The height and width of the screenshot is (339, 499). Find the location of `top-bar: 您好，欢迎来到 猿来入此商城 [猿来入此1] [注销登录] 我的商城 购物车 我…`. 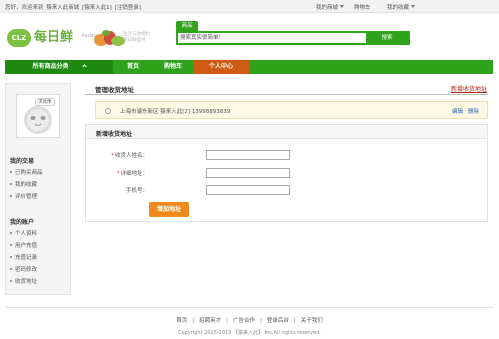

top-bar: 您好，欢迎来到 猿来入此商城 [猿来入此1] [注销登录] 我的商城 购物车 我… is located at coordinates (249, 6).